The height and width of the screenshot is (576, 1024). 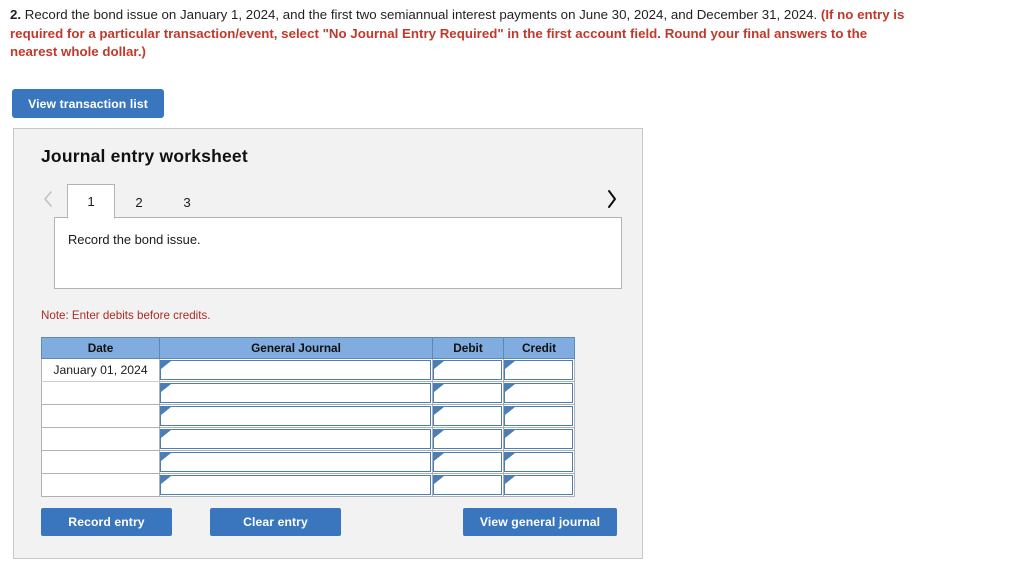 What do you see at coordinates (329, 200) in the screenshot?
I see `worksheet-tabstrip: 1 2 3` at bounding box center [329, 200].